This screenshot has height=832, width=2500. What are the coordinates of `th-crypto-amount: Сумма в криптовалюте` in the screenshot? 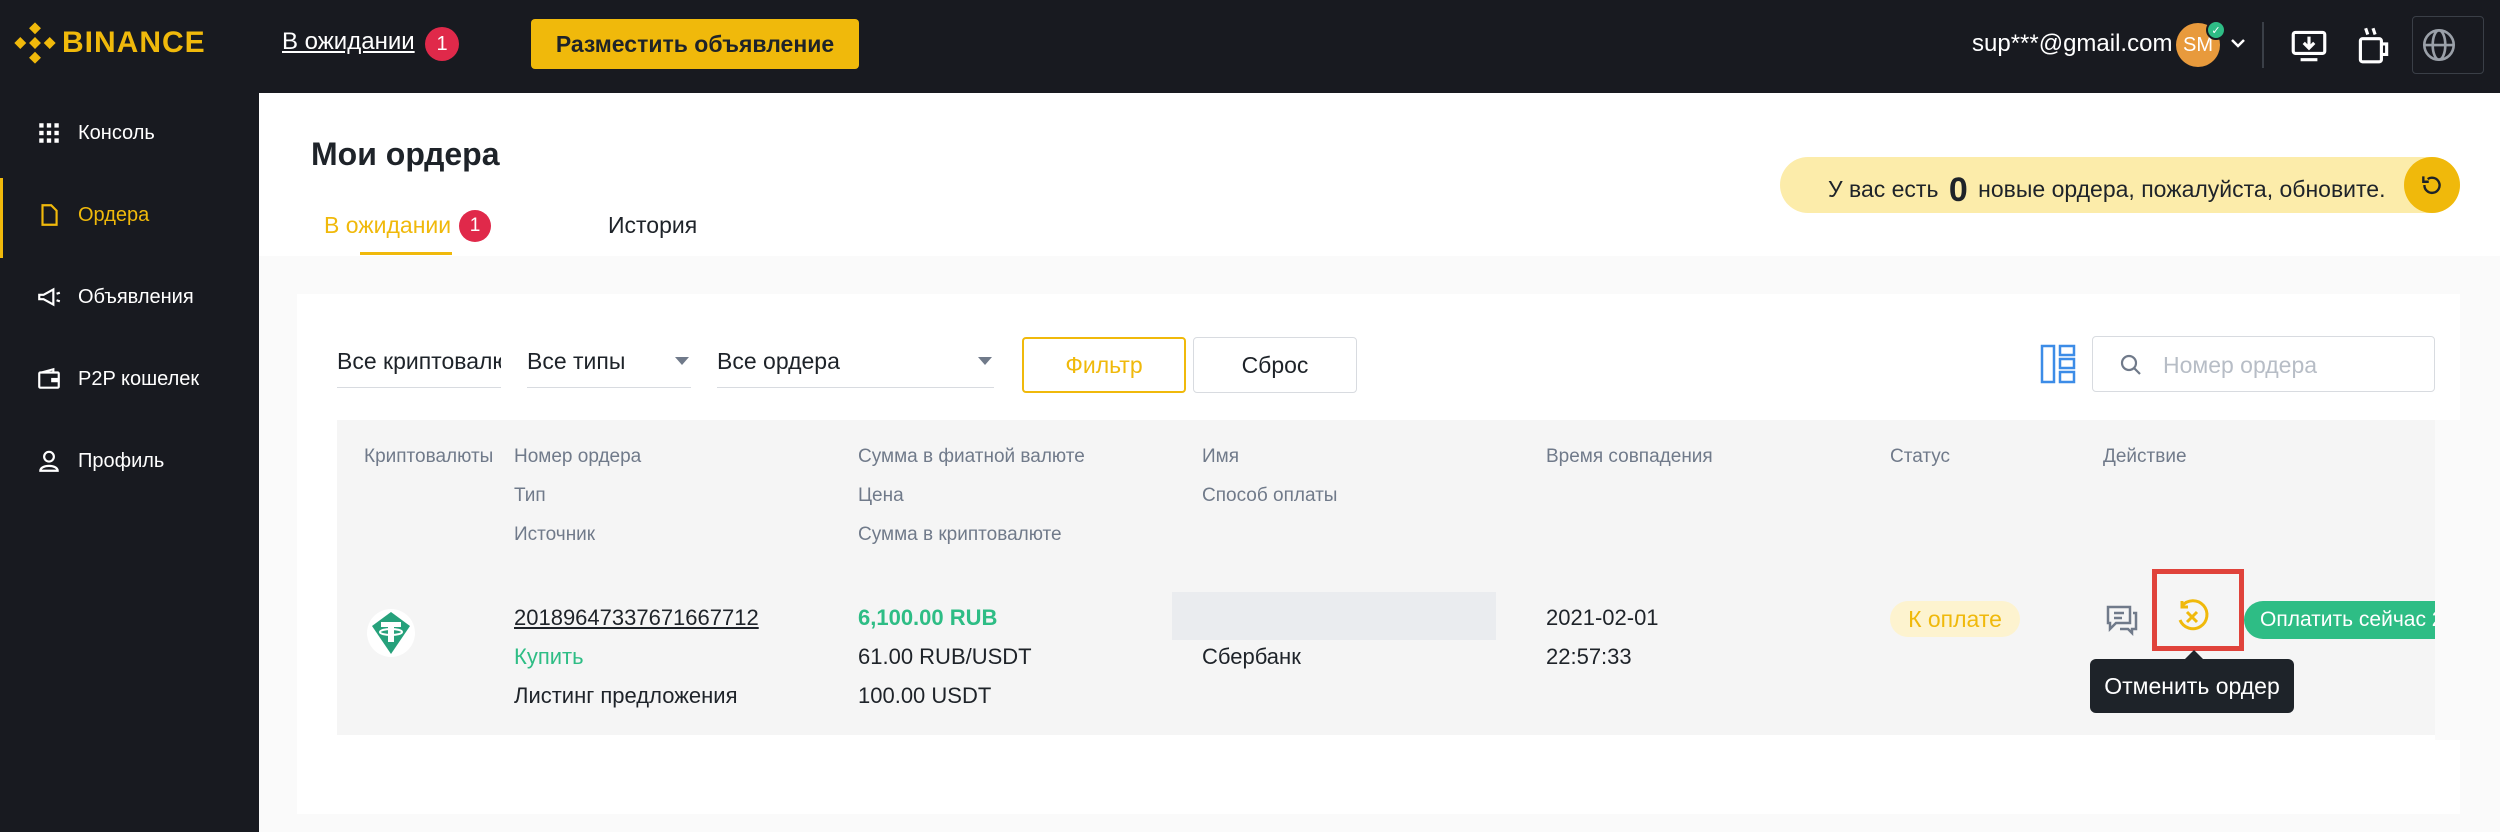 It's located at (960, 534).